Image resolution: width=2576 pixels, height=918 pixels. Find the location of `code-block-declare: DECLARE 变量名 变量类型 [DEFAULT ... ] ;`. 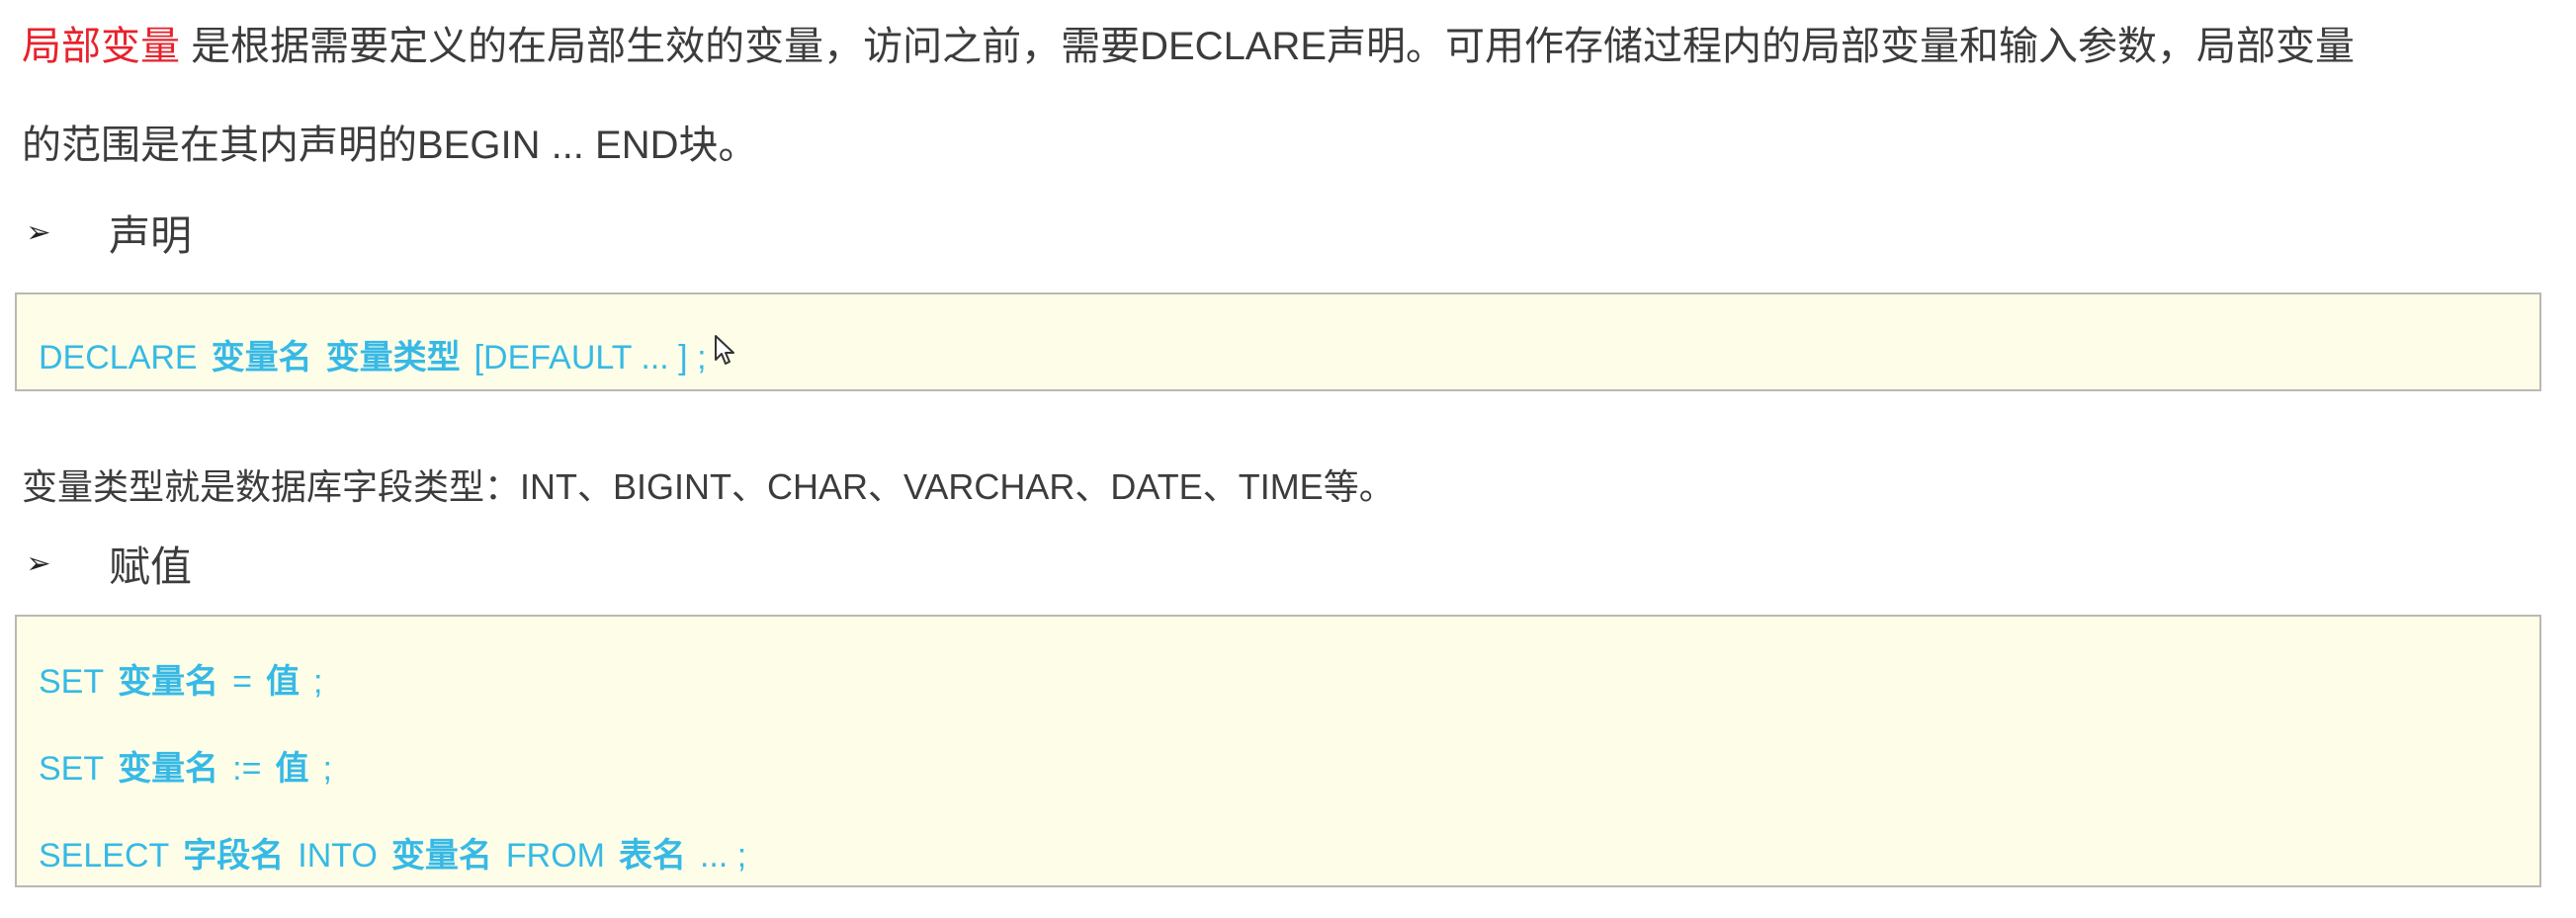

code-block-declare: DECLARE 变量名 变量类型 [DEFAULT ... ] ; is located at coordinates (1278, 342).